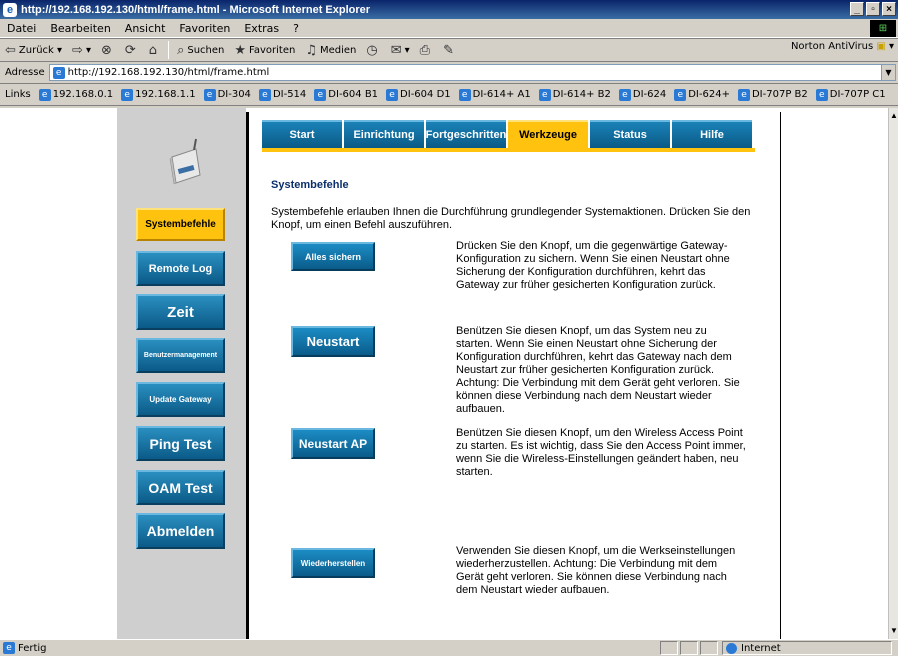 The image size is (898, 656). What do you see at coordinates (282, 94) in the screenshot?
I see `link-item: e DI-514` at bounding box center [282, 94].